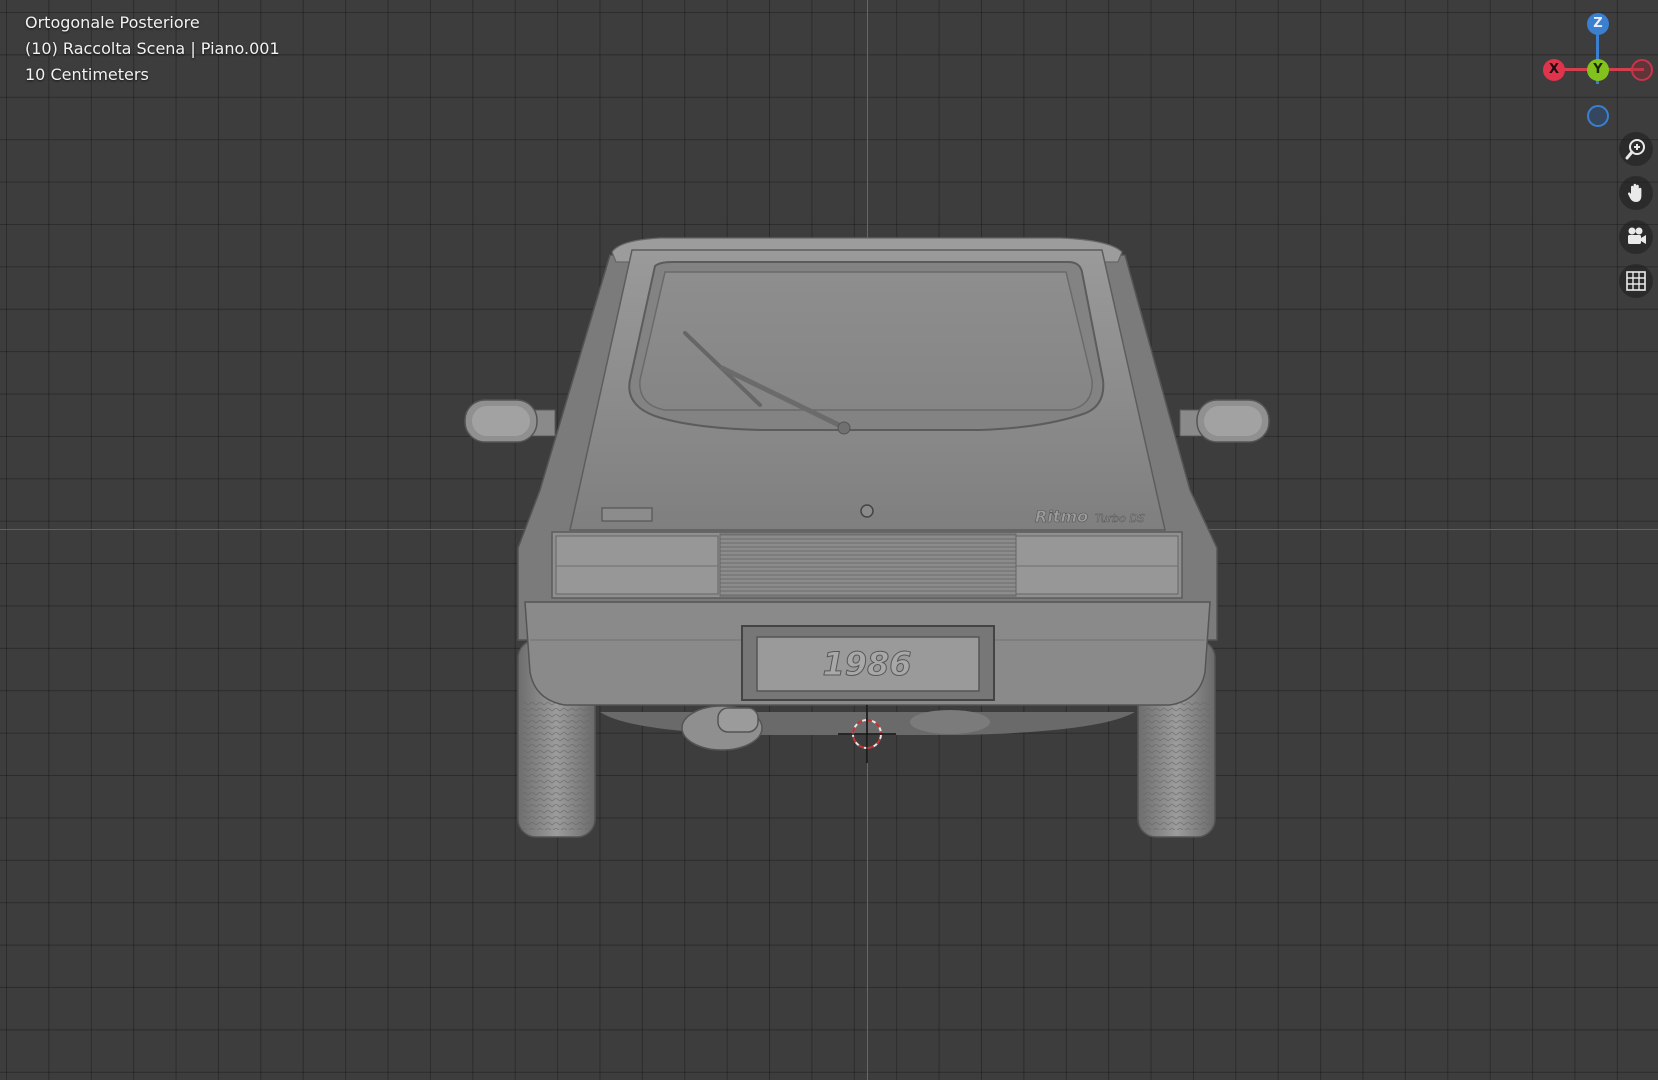 The image size is (1658, 1080). What do you see at coordinates (1598, 70) in the screenshot?
I see `gizmo-y-button: Y` at bounding box center [1598, 70].